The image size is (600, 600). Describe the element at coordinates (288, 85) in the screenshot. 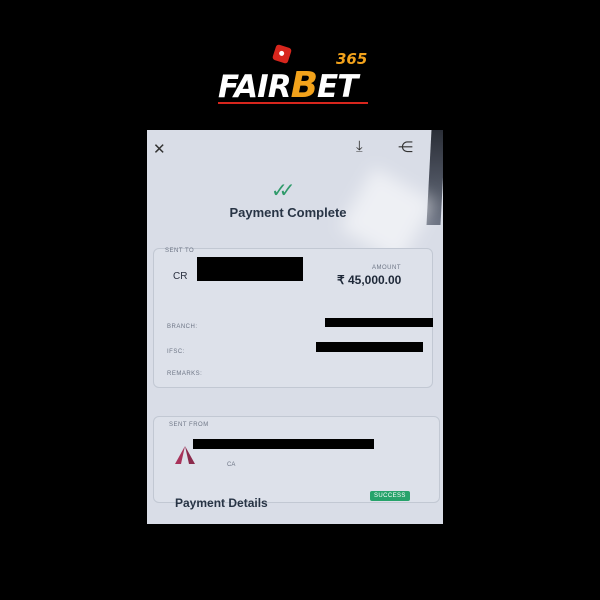

I see `logo-wordmark: FAIRBET` at that location.